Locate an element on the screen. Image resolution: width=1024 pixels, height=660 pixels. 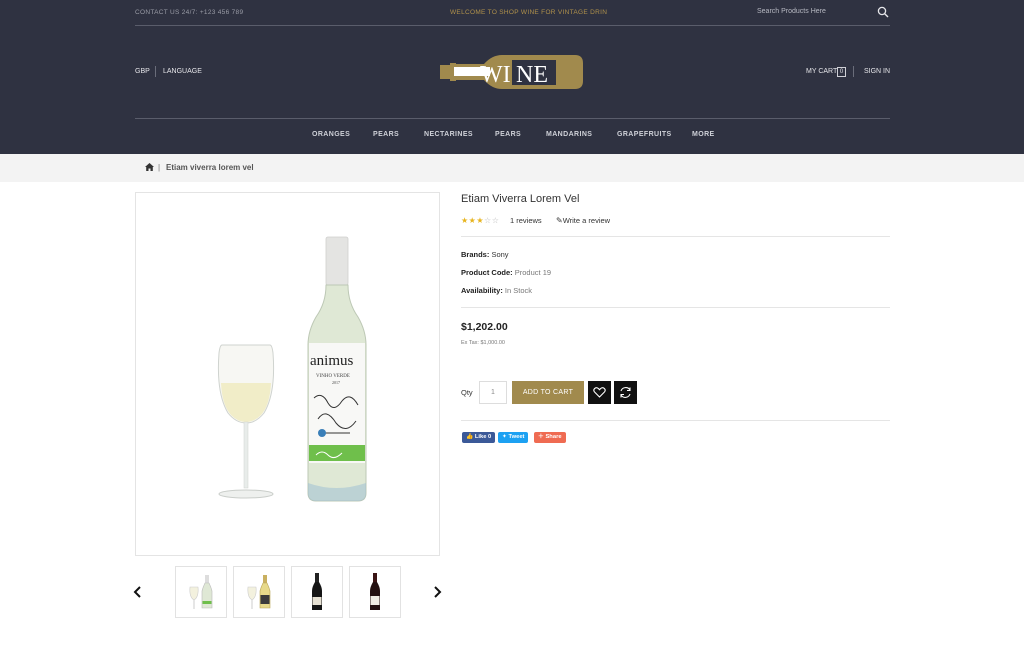
product-code-row: Product Code: Product 19 is located at coordinates (506, 272).